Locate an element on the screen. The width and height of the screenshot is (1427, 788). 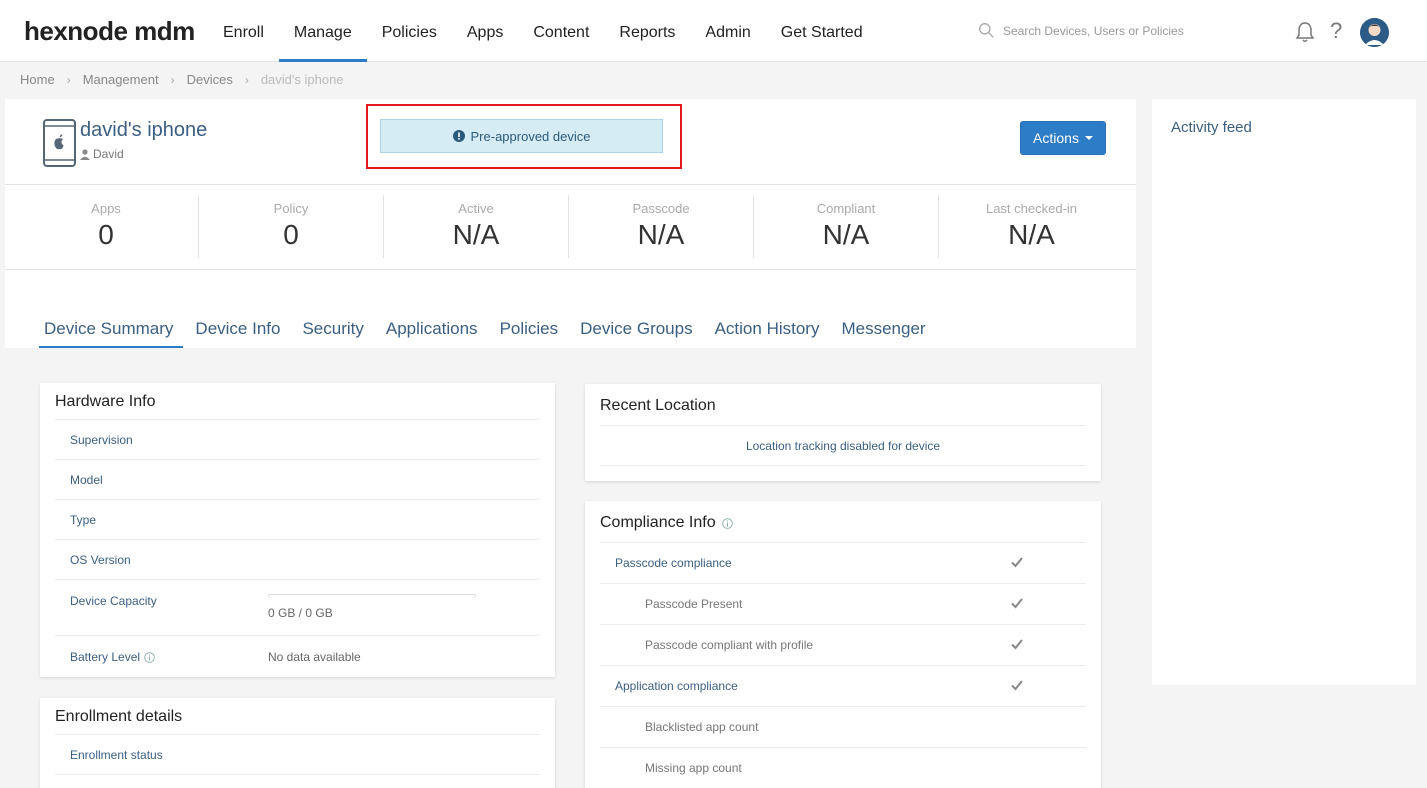
capacity-value: 0 GB / 0 GB is located at coordinates (300, 613).